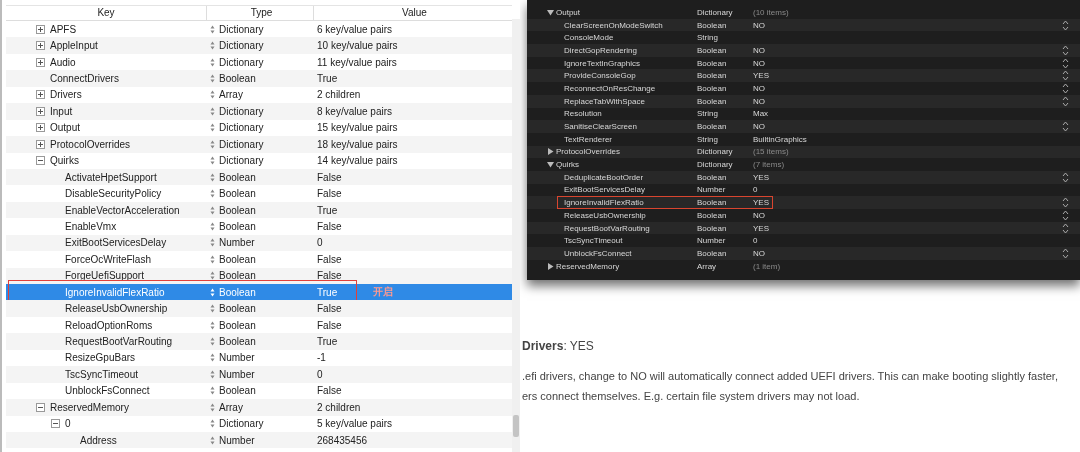 Image resolution: width=1080 pixels, height=452 pixels. Describe the element at coordinates (259, 308) in the screenshot. I see `table-row: ReleaseUsbOwnership Boolean False` at that location.